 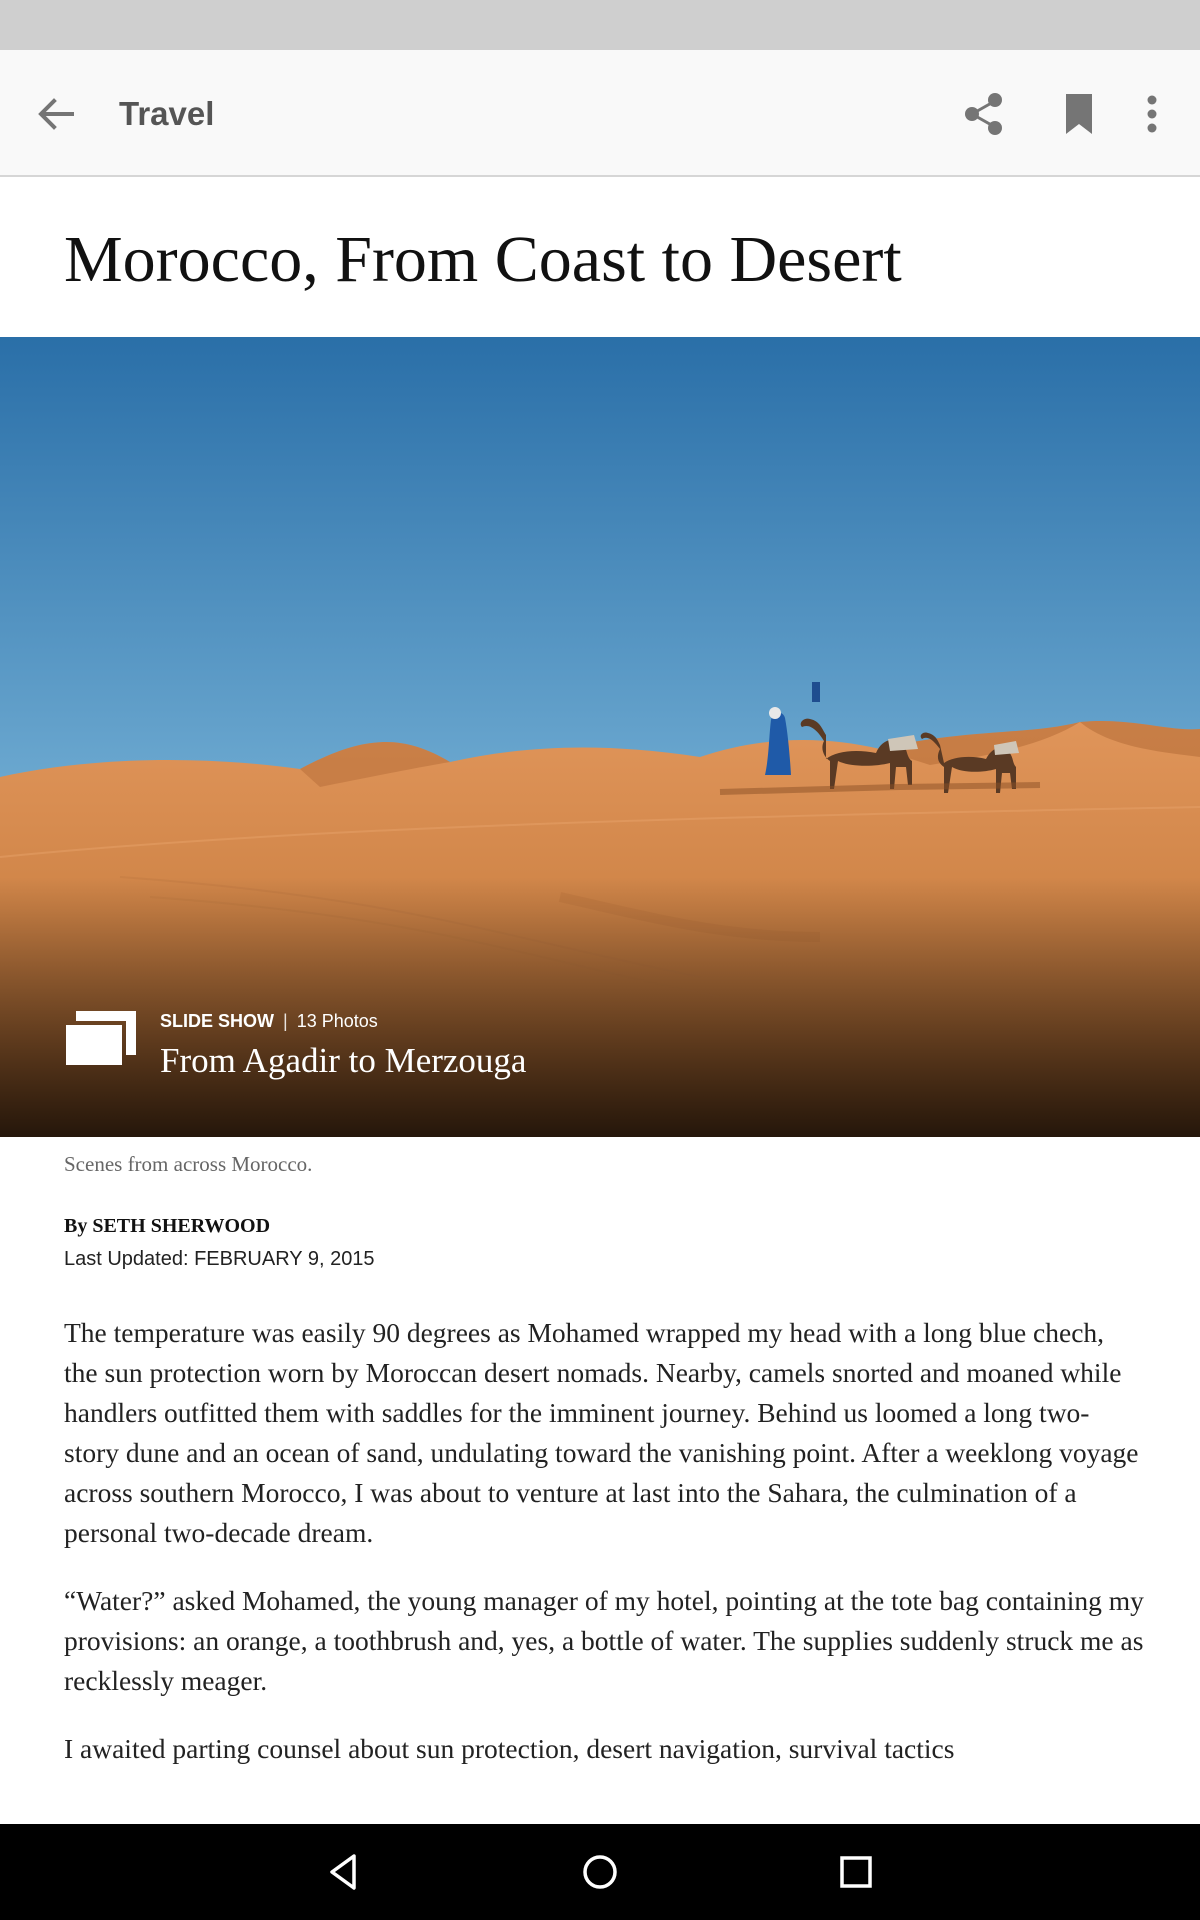 What do you see at coordinates (1152, 114) in the screenshot?
I see `more-vert-icon` at bounding box center [1152, 114].